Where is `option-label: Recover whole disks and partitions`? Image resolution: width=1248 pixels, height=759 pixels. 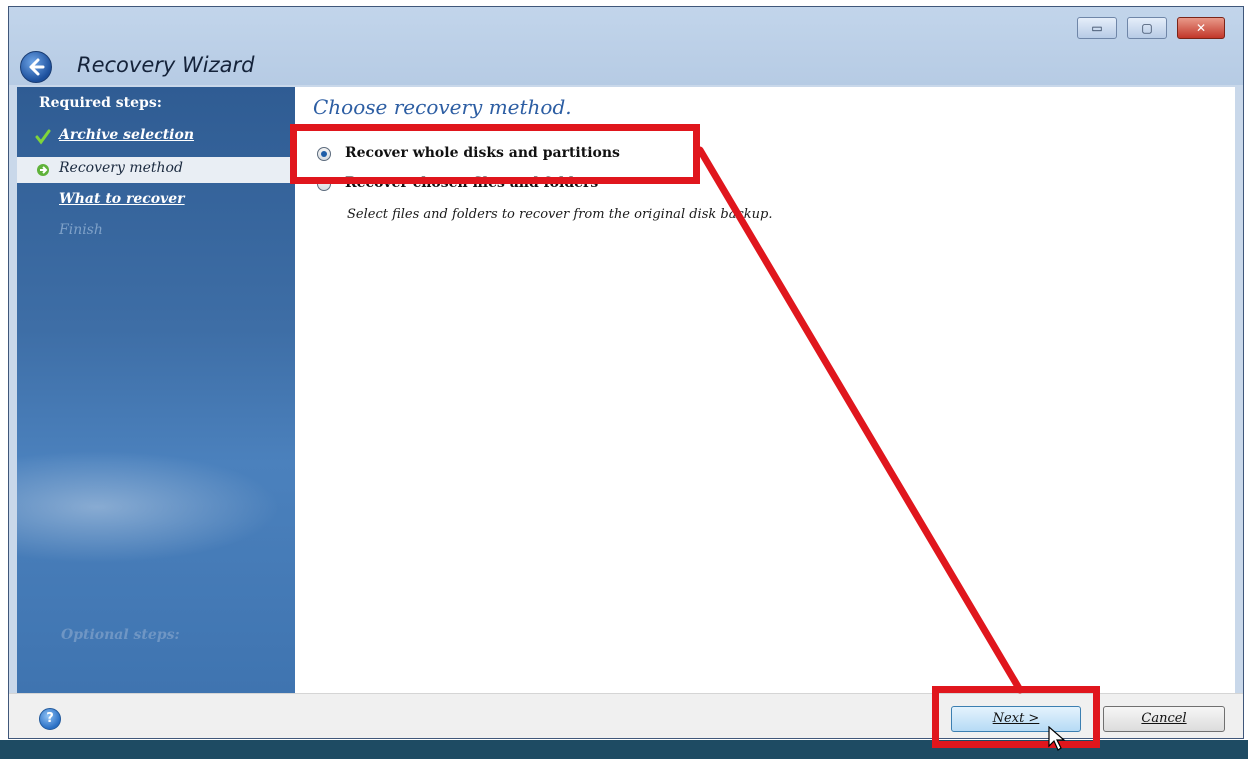
option-label: Recover whole disks and partitions is located at coordinates (482, 153).